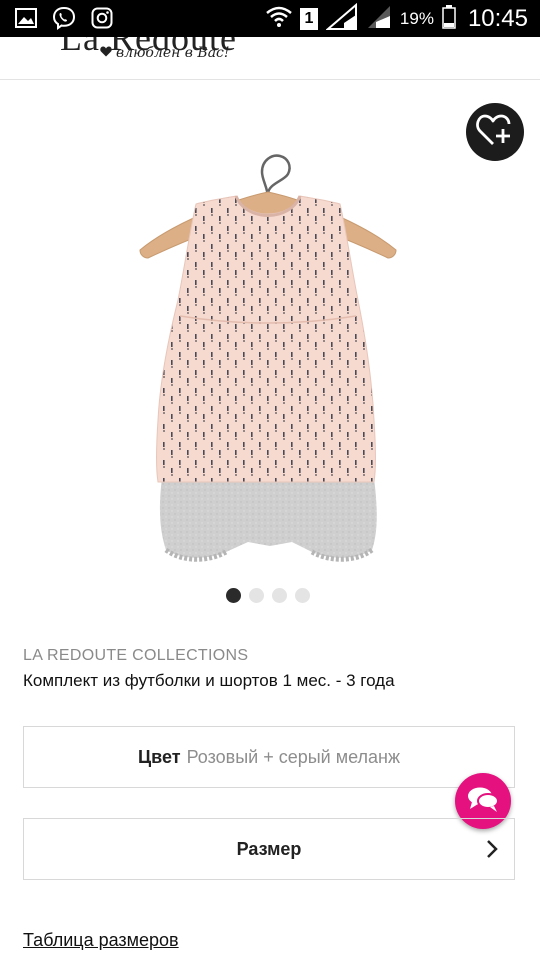 This screenshot has height=960, width=540. Describe the element at coordinates (268, 595) in the screenshot. I see `image-carousel-dots` at that location.